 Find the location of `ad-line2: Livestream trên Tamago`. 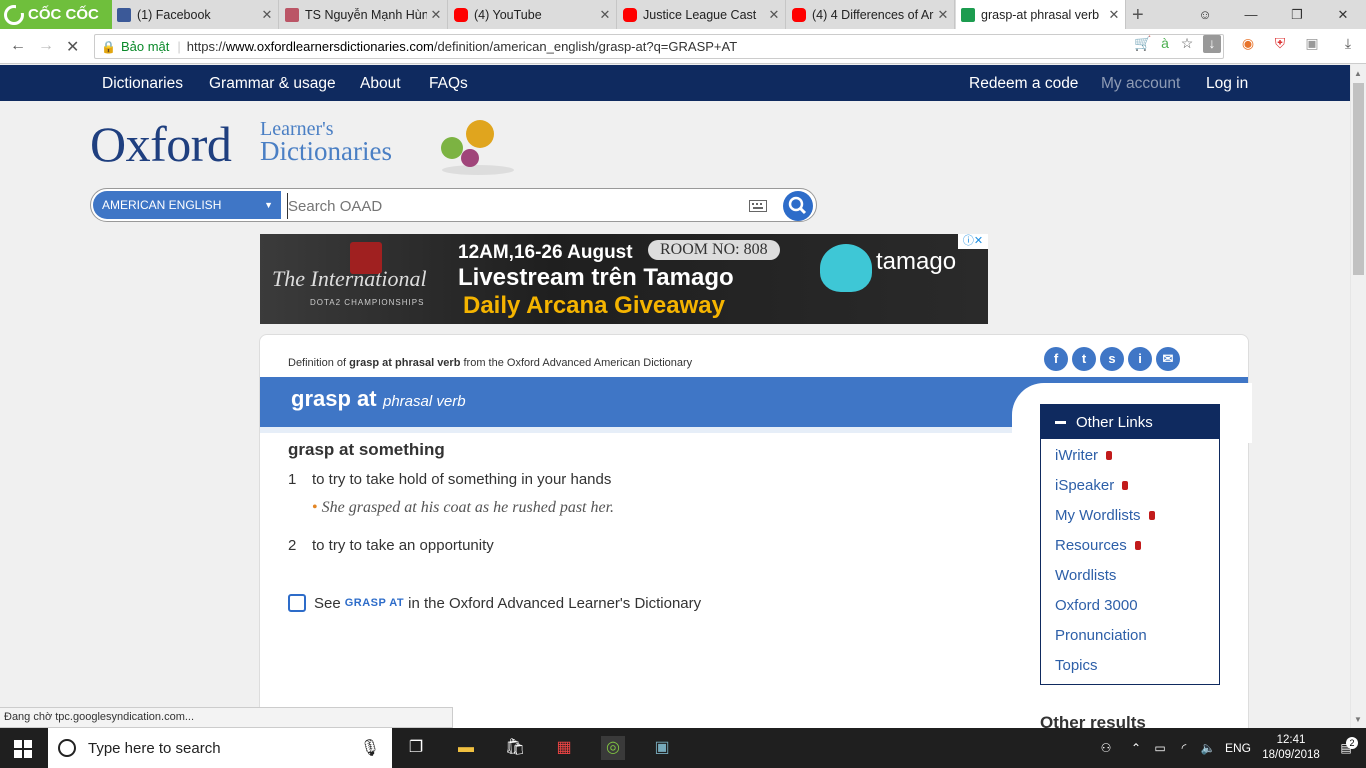

ad-line2: Livestream trên Tamago is located at coordinates (596, 277).